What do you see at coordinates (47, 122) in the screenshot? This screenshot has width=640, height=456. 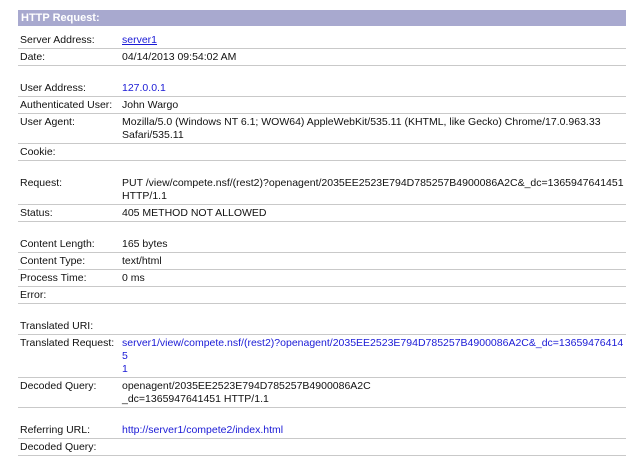 I see `user-agent-label: User Agent:` at bounding box center [47, 122].